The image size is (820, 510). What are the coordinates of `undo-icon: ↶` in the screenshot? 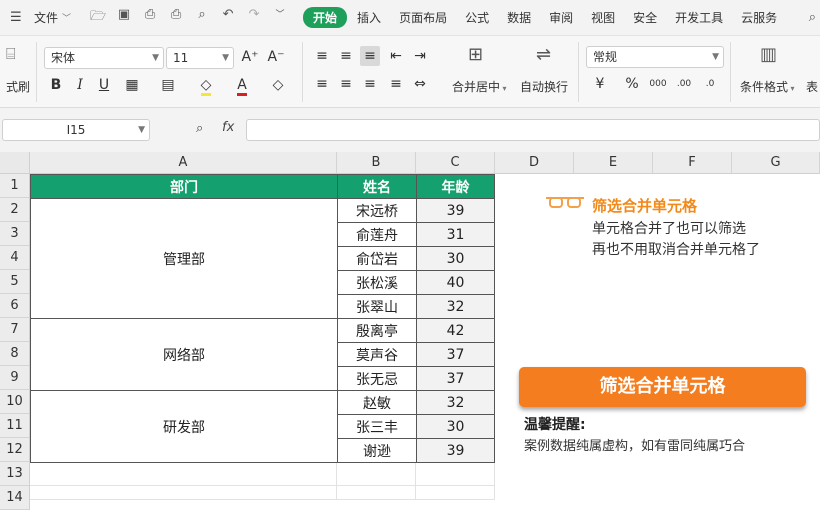 It's located at (228, 18).